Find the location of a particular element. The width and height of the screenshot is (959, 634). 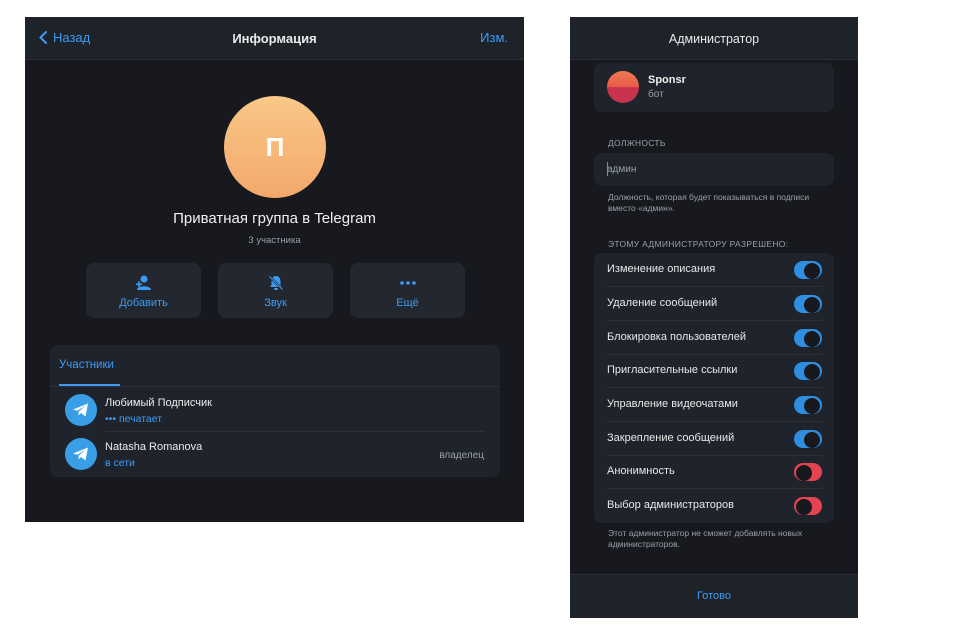

list-item: Любимый Подписчик ••• печатает is located at coordinates (275, 410).